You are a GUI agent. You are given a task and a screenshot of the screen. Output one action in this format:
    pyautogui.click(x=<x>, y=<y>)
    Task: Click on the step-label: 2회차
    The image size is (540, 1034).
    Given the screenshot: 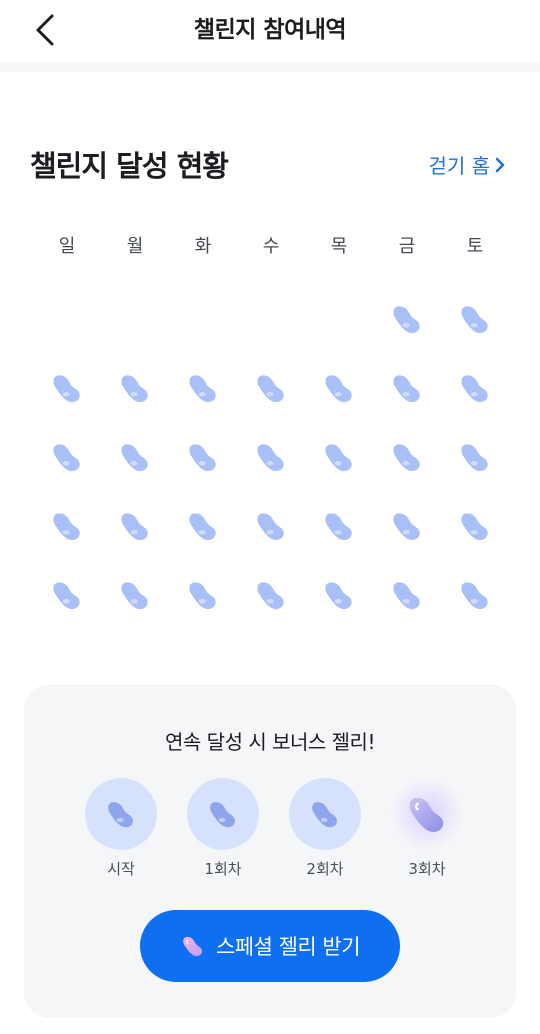 What is the action you would take?
    pyautogui.click(x=325, y=869)
    